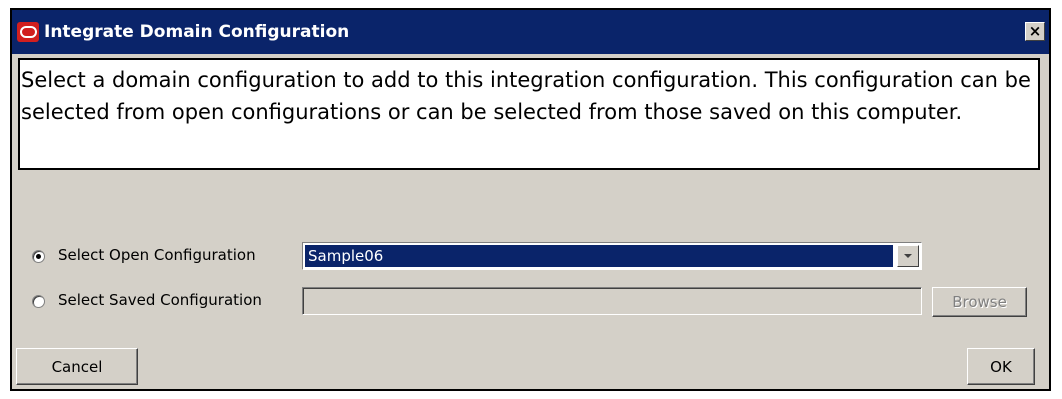 The image size is (1062, 399). Describe the element at coordinates (77, 366) in the screenshot. I see `cancel-button: Cancel` at that location.